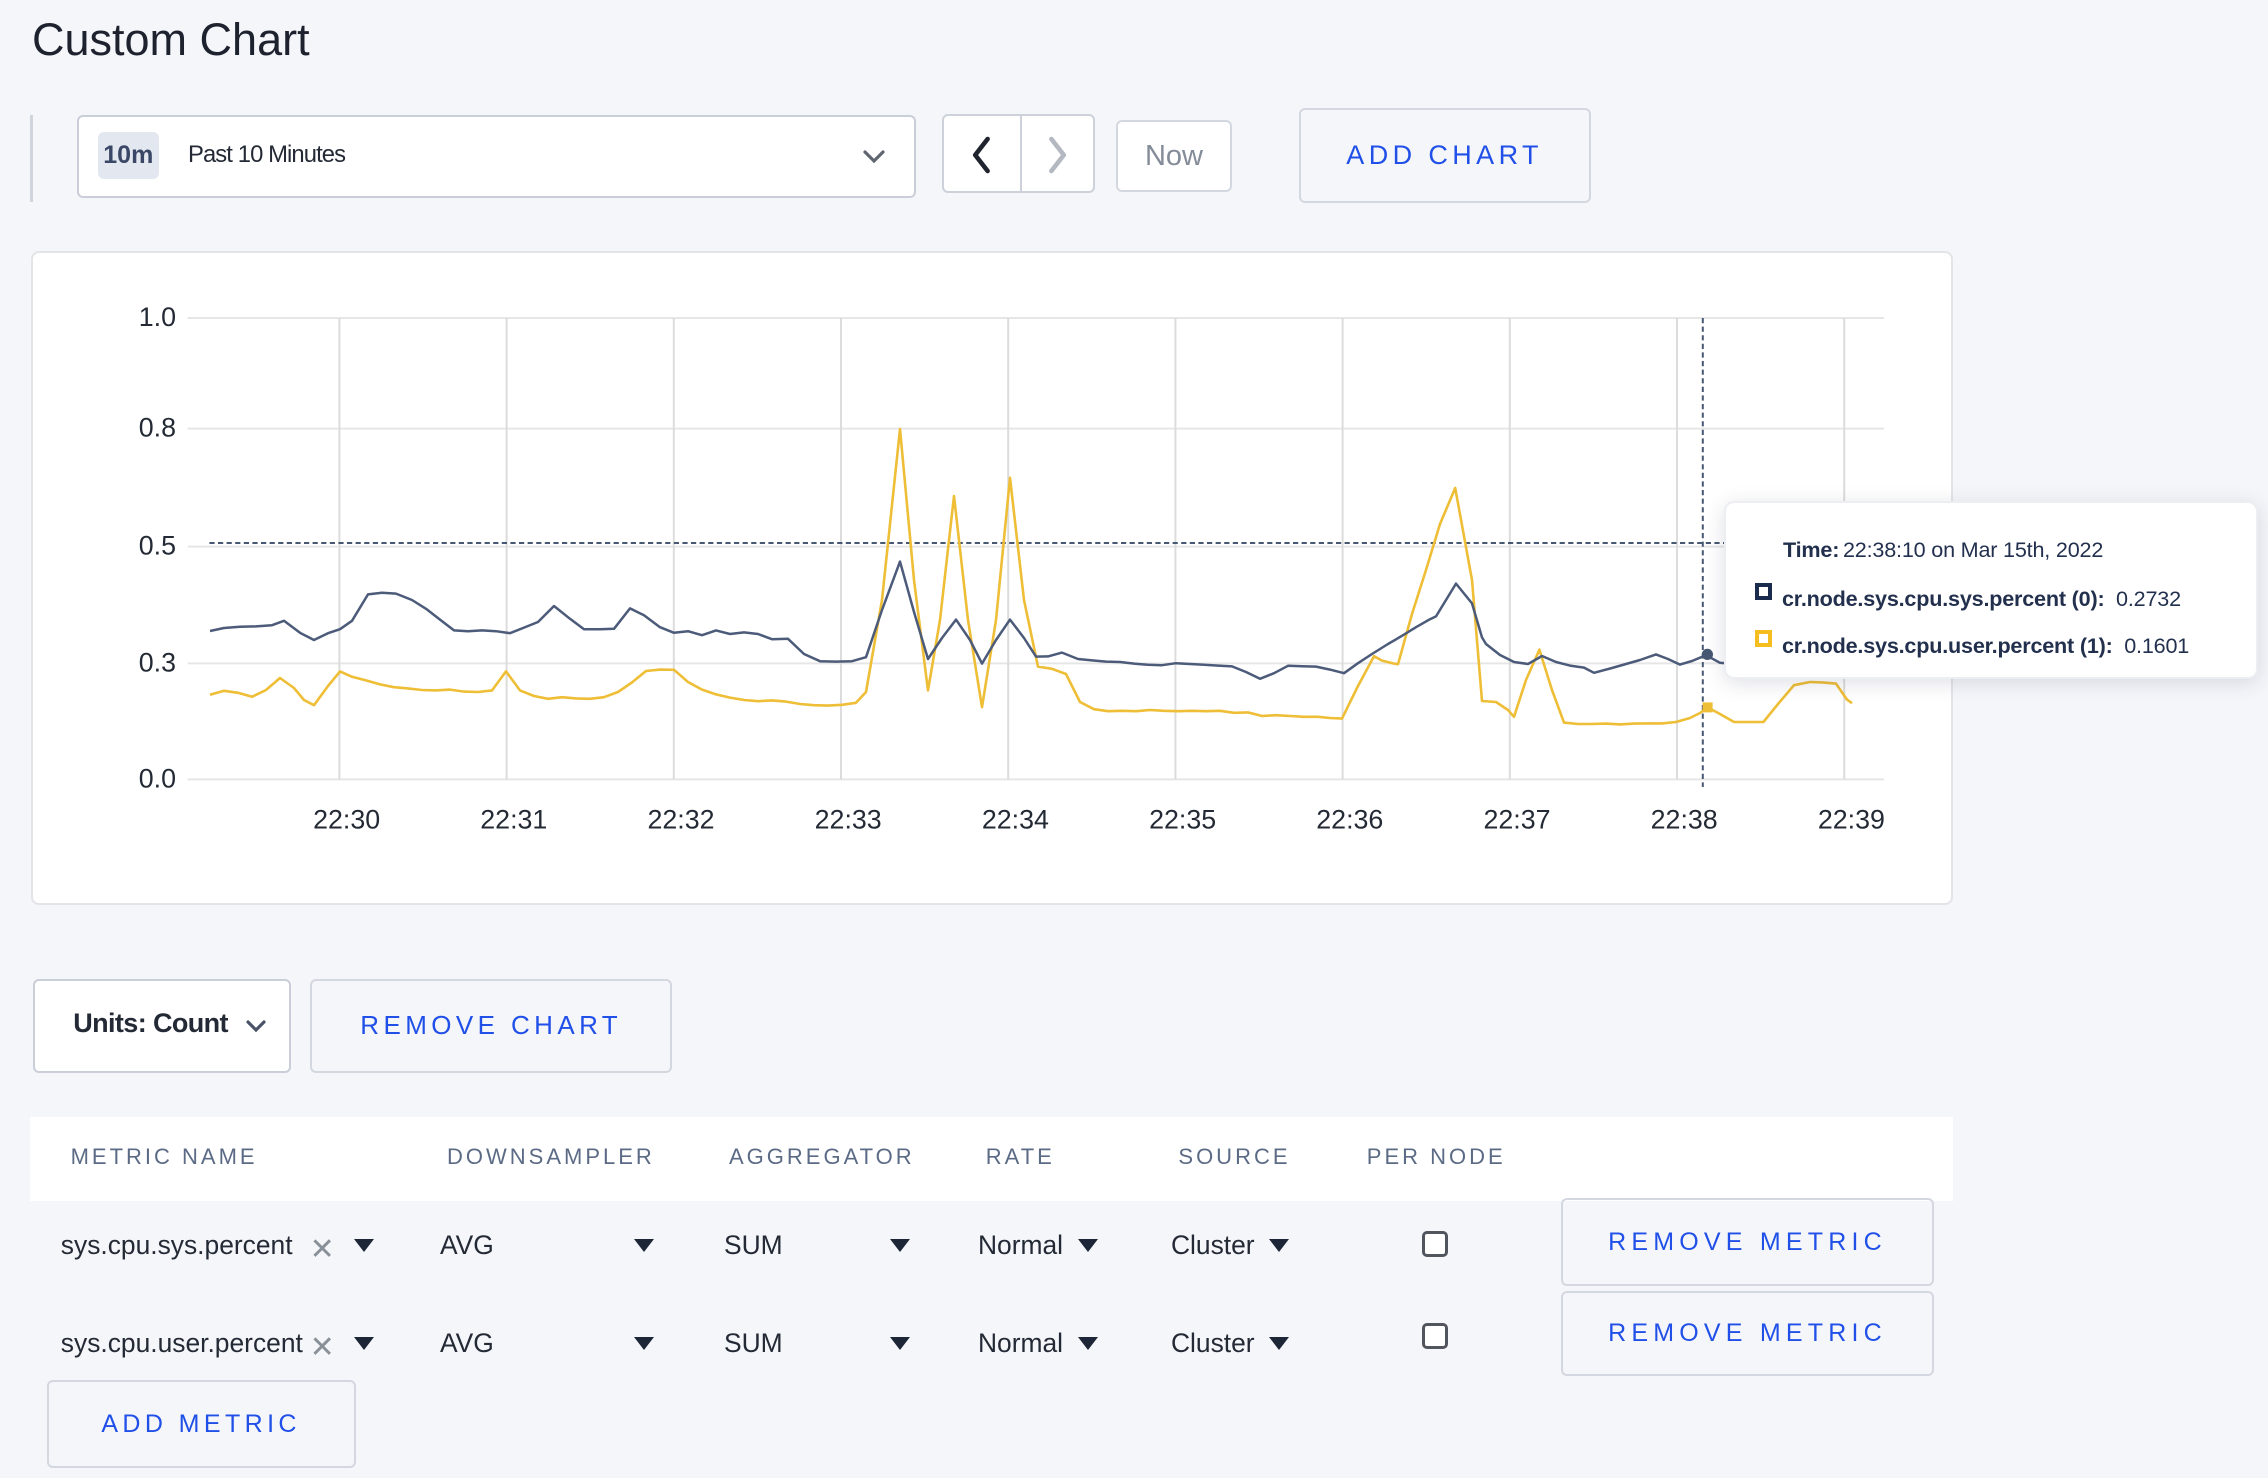 The width and height of the screenshot is (2268, 1478). I want to click on svg-text: 22:32, so click(680, 820).